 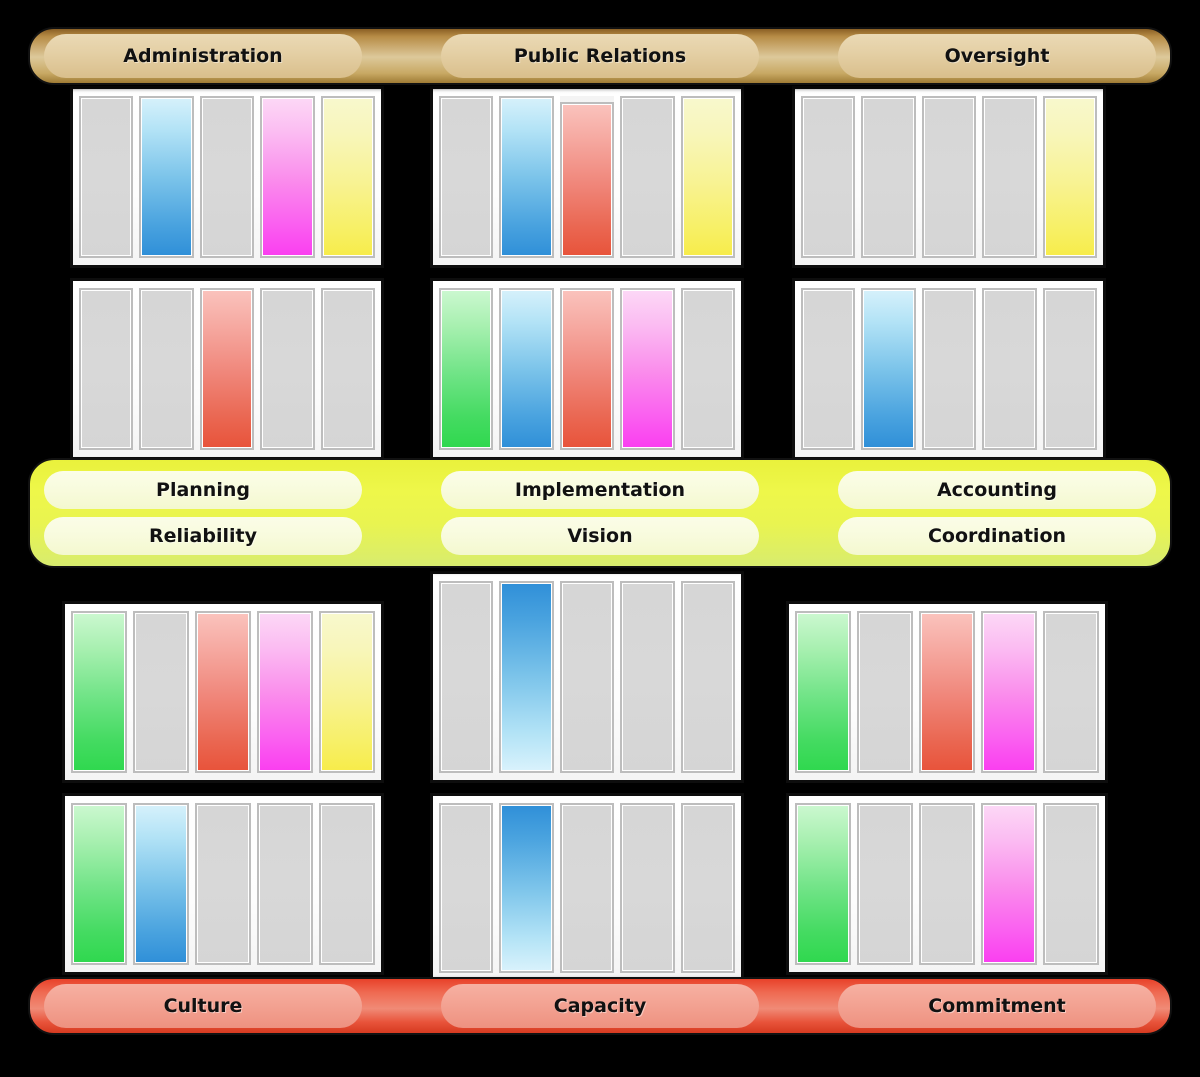 I want to click on category-pill-coordination: Coordination, so click(x=997, y=536).